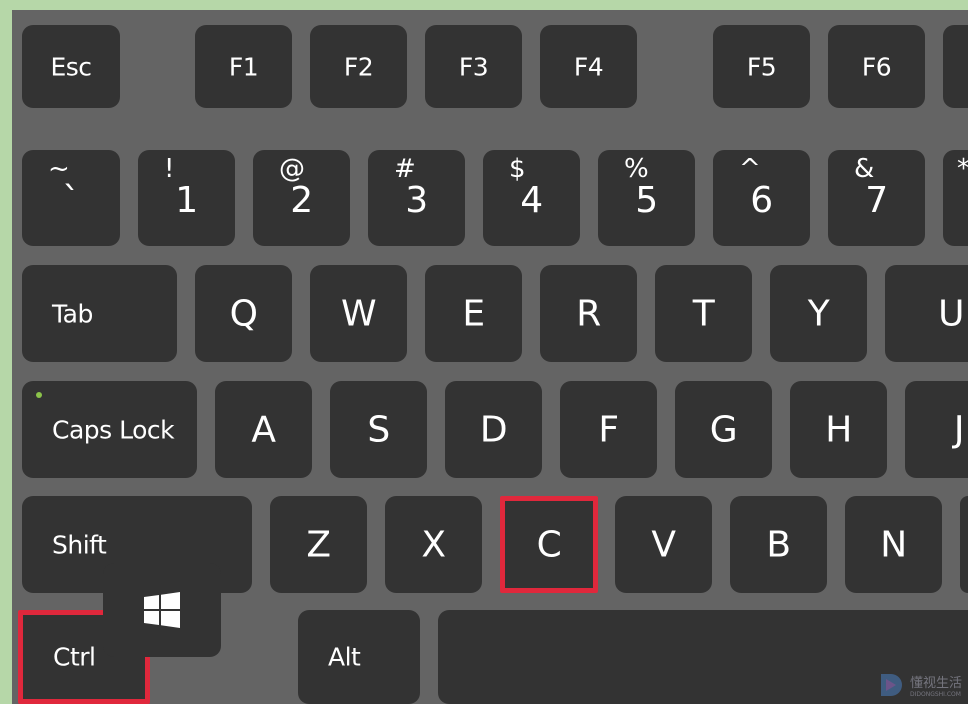 The height and width of the screenshot is (704, 968). I want to click on key-esc: Esc, so click(71, 66).